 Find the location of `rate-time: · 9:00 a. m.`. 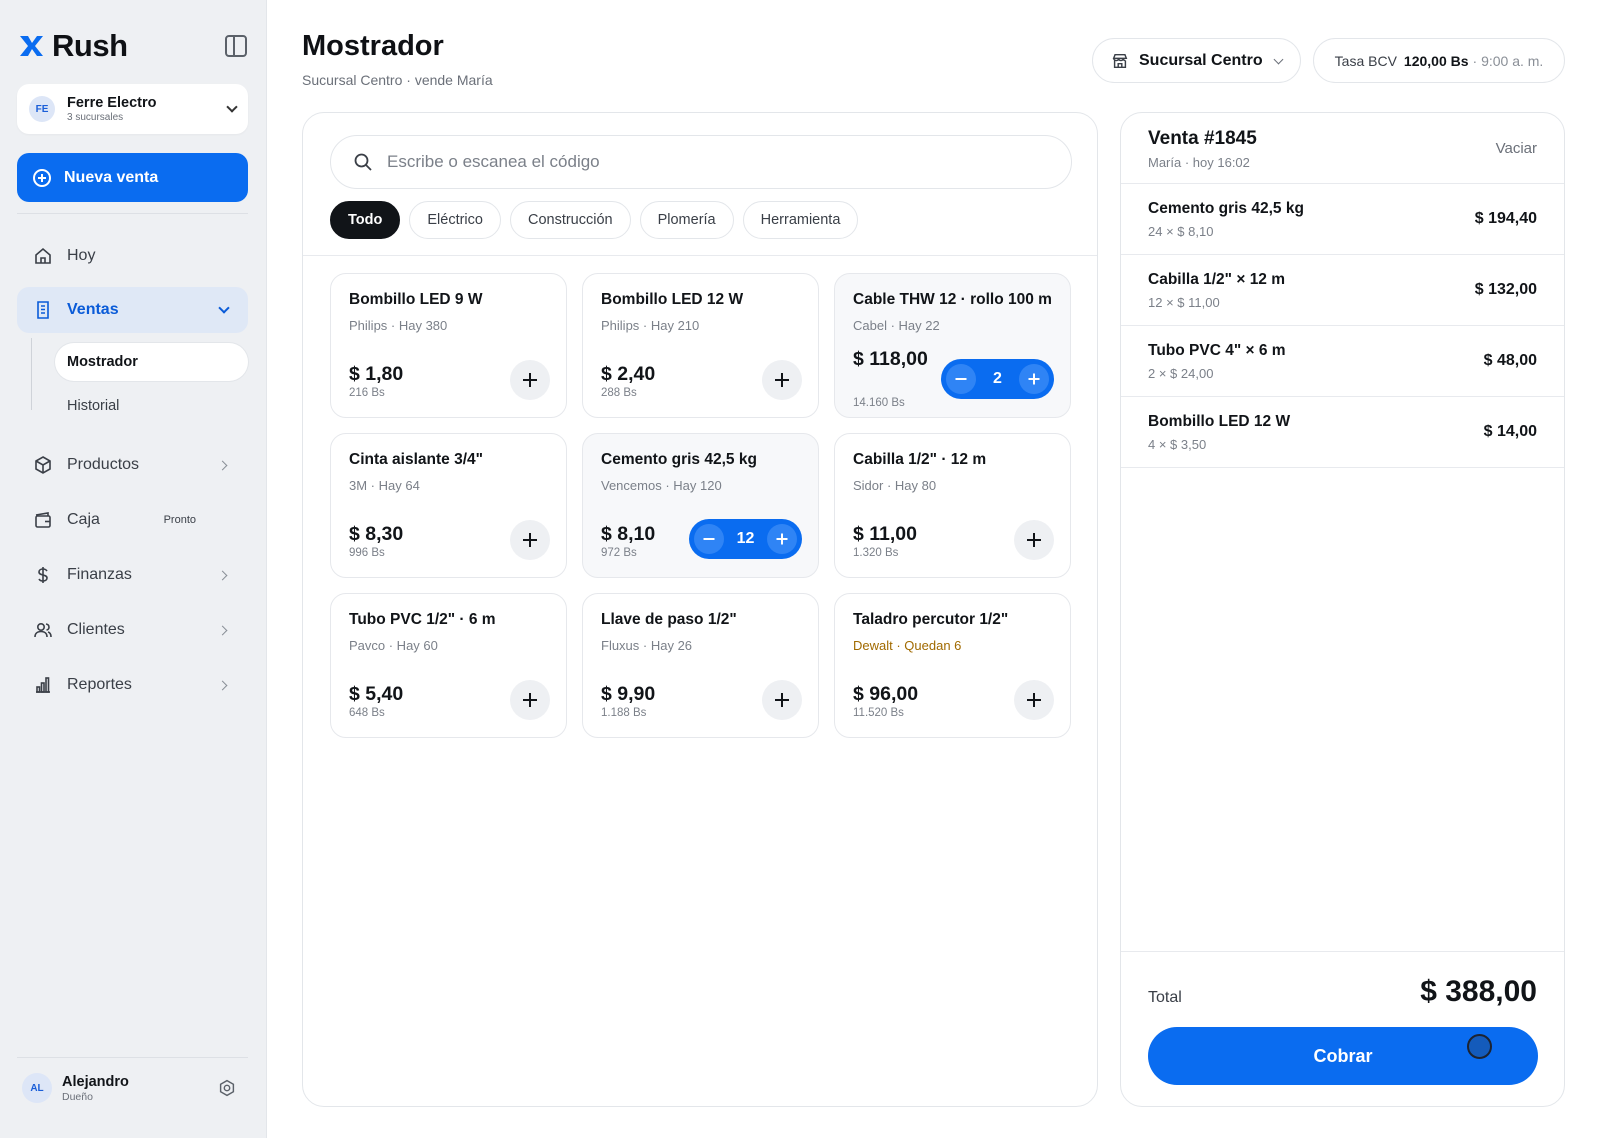

rate-time: · 9:00 a. m. is located at coordinates (1508, 60).